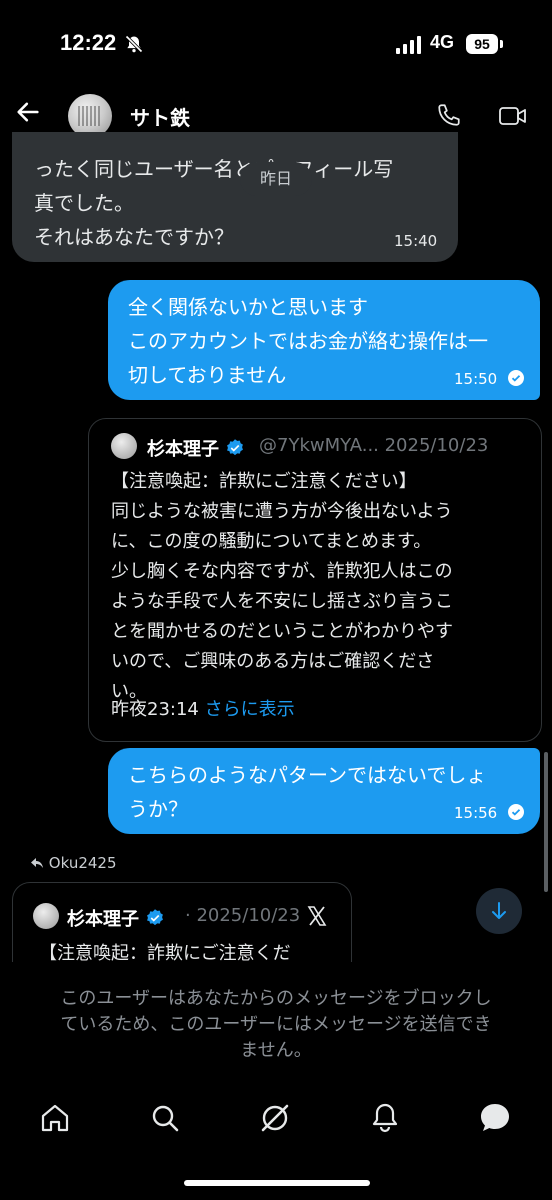 The width and height of the screenshot is (552, 1200). I want to click on message-time: 15:40, so click(416, 241).